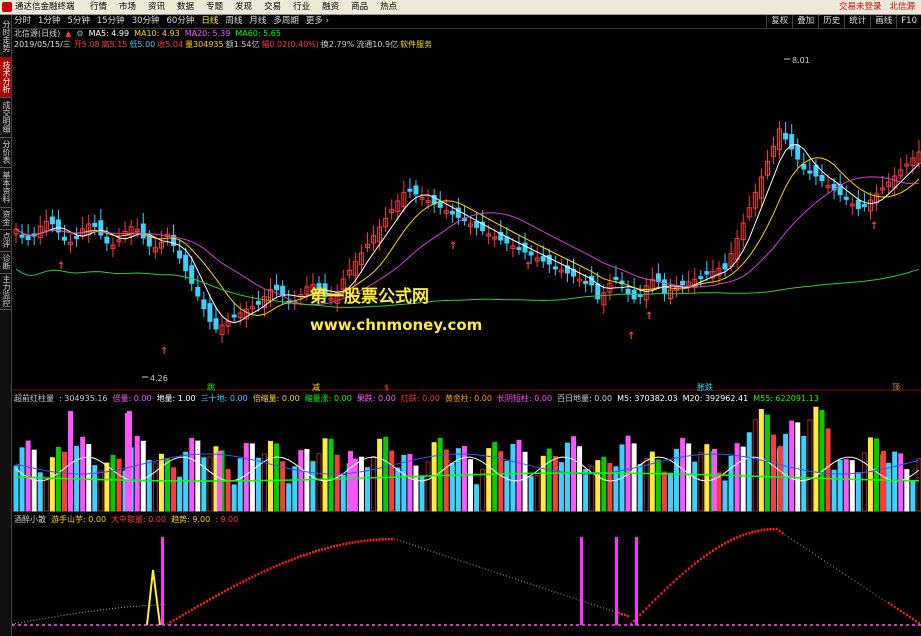  What do you see at coordinates (388, 7) in the screenshot?
I see `menu-item: 热点` at bounding box center [388, 7].